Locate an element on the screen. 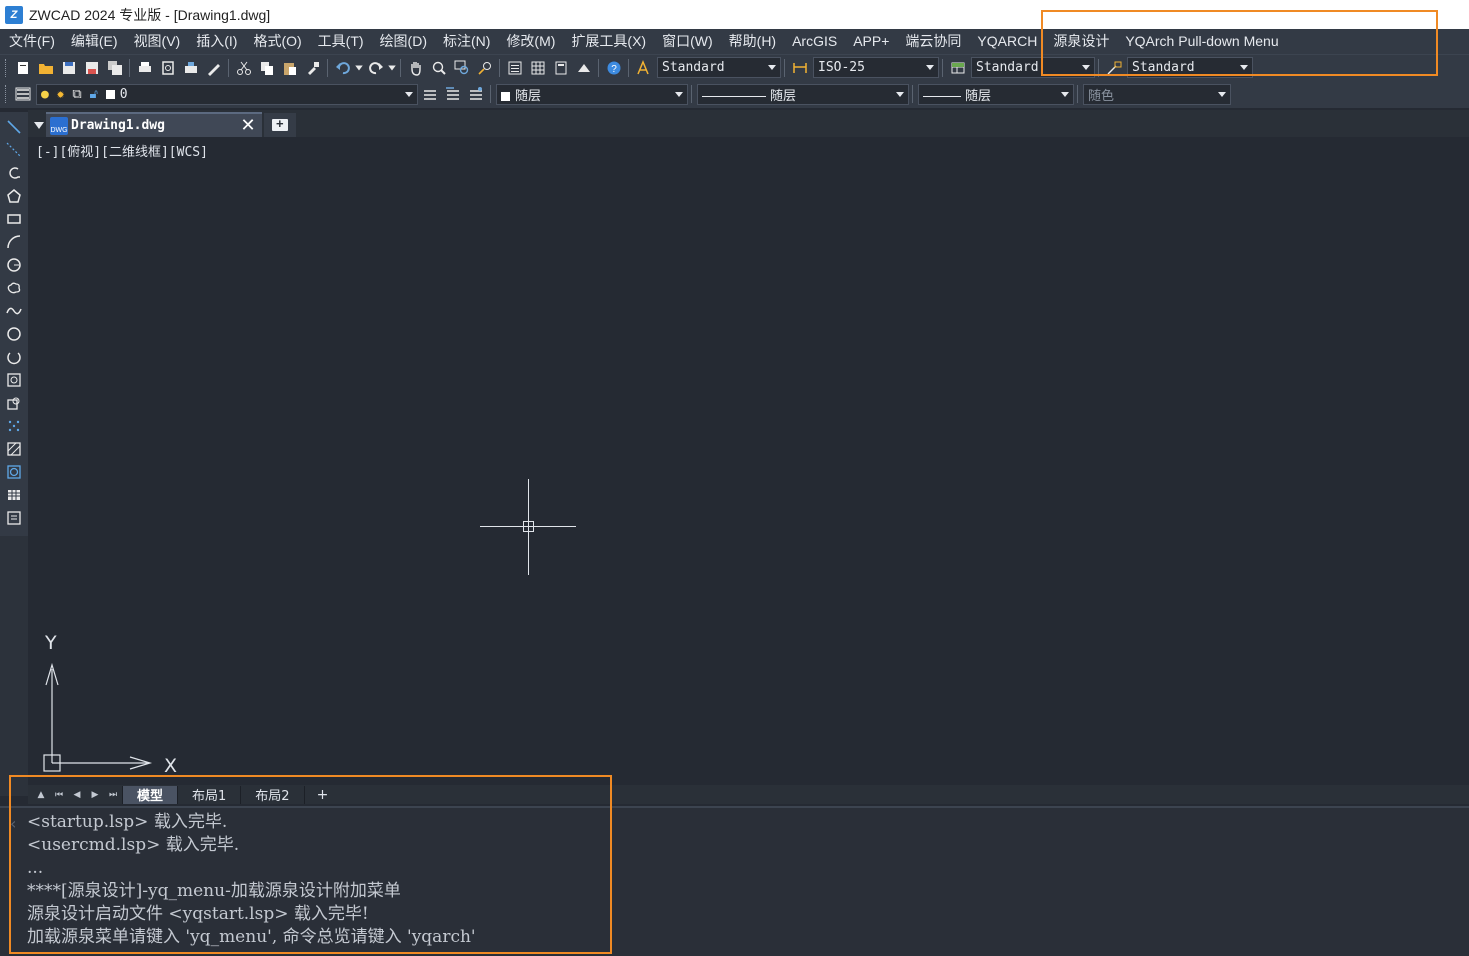 This screenshot has height=956, width=1469. print-preview-icon is located at coordinates (167, 68).